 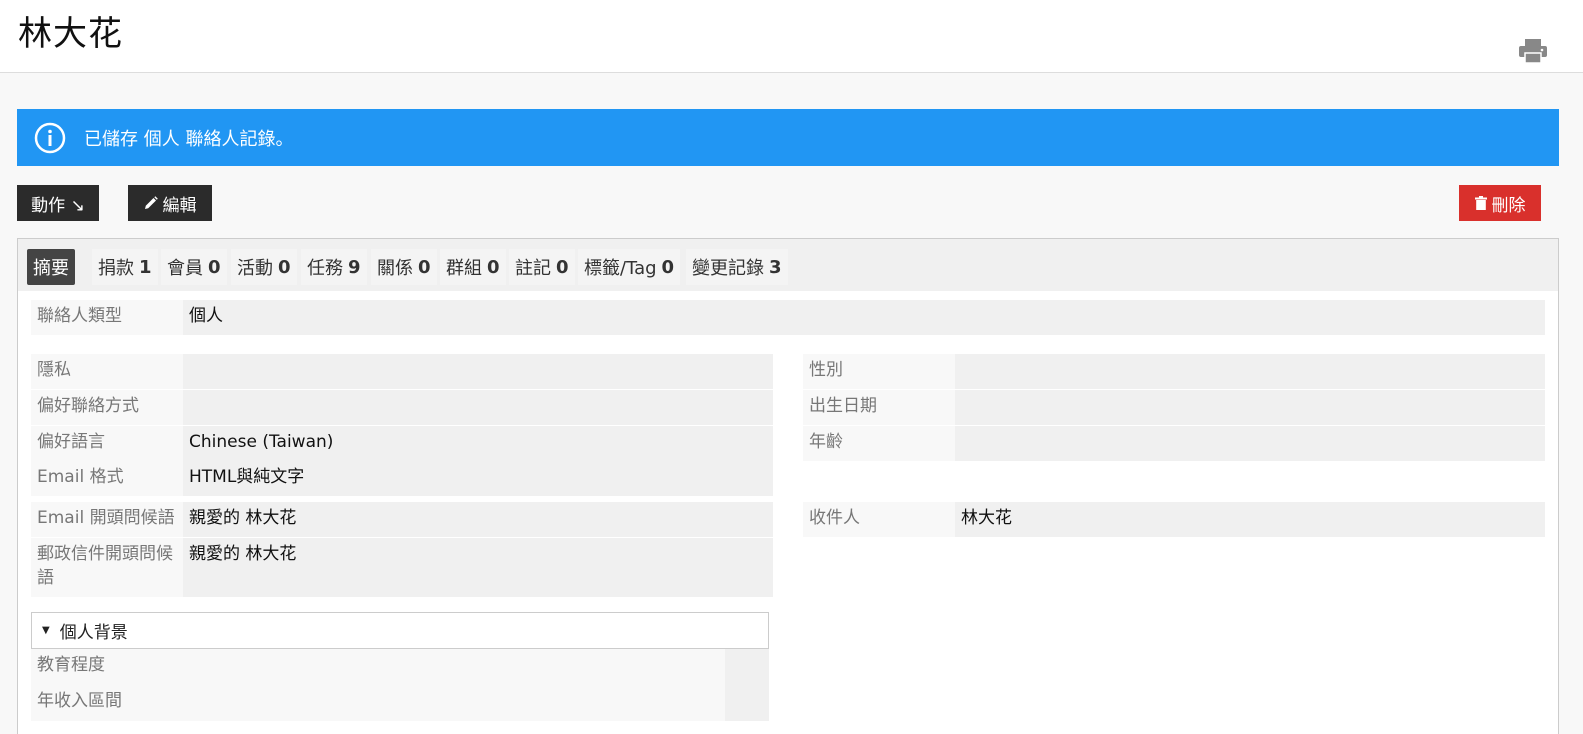 What do you see at coordinates (400, 630) in the screenshot?
I see `personal-background-toggle: ▼ 個人背景` at bounding box center [400, 630].